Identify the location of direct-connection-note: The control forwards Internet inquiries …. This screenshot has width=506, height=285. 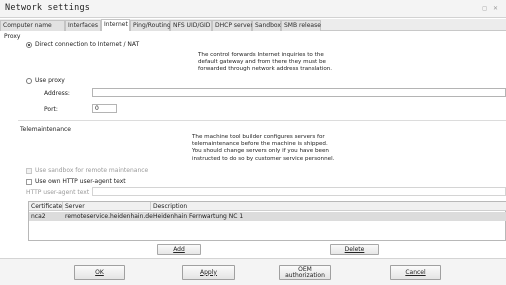
(265, 62).